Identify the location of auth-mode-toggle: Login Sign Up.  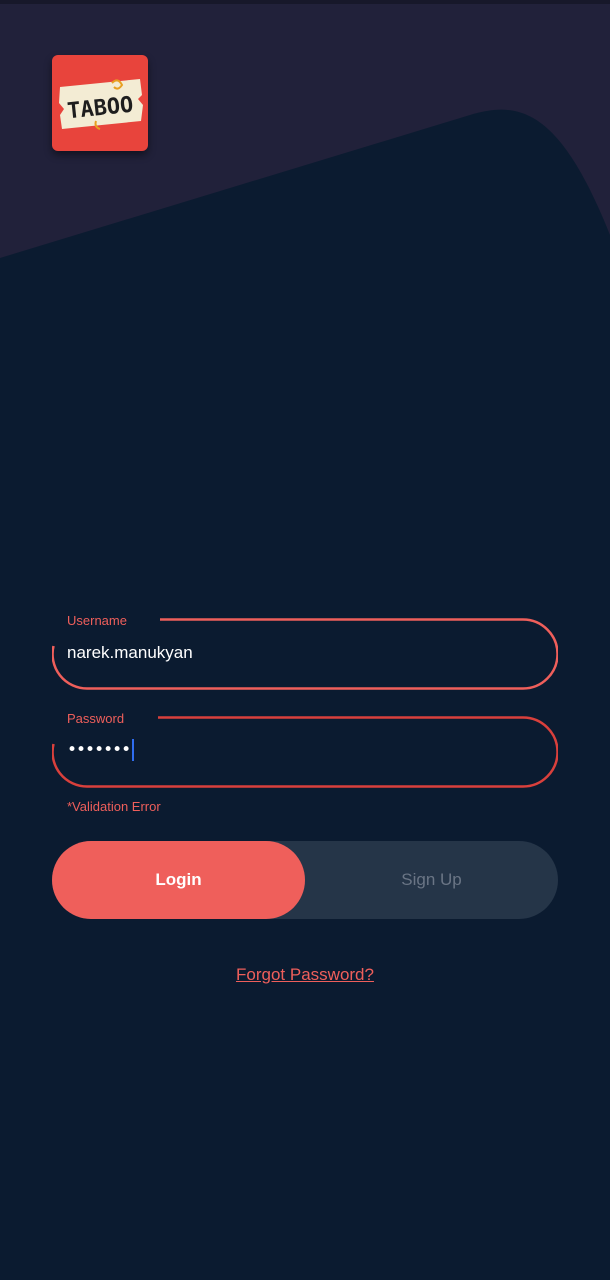
(305, 880).